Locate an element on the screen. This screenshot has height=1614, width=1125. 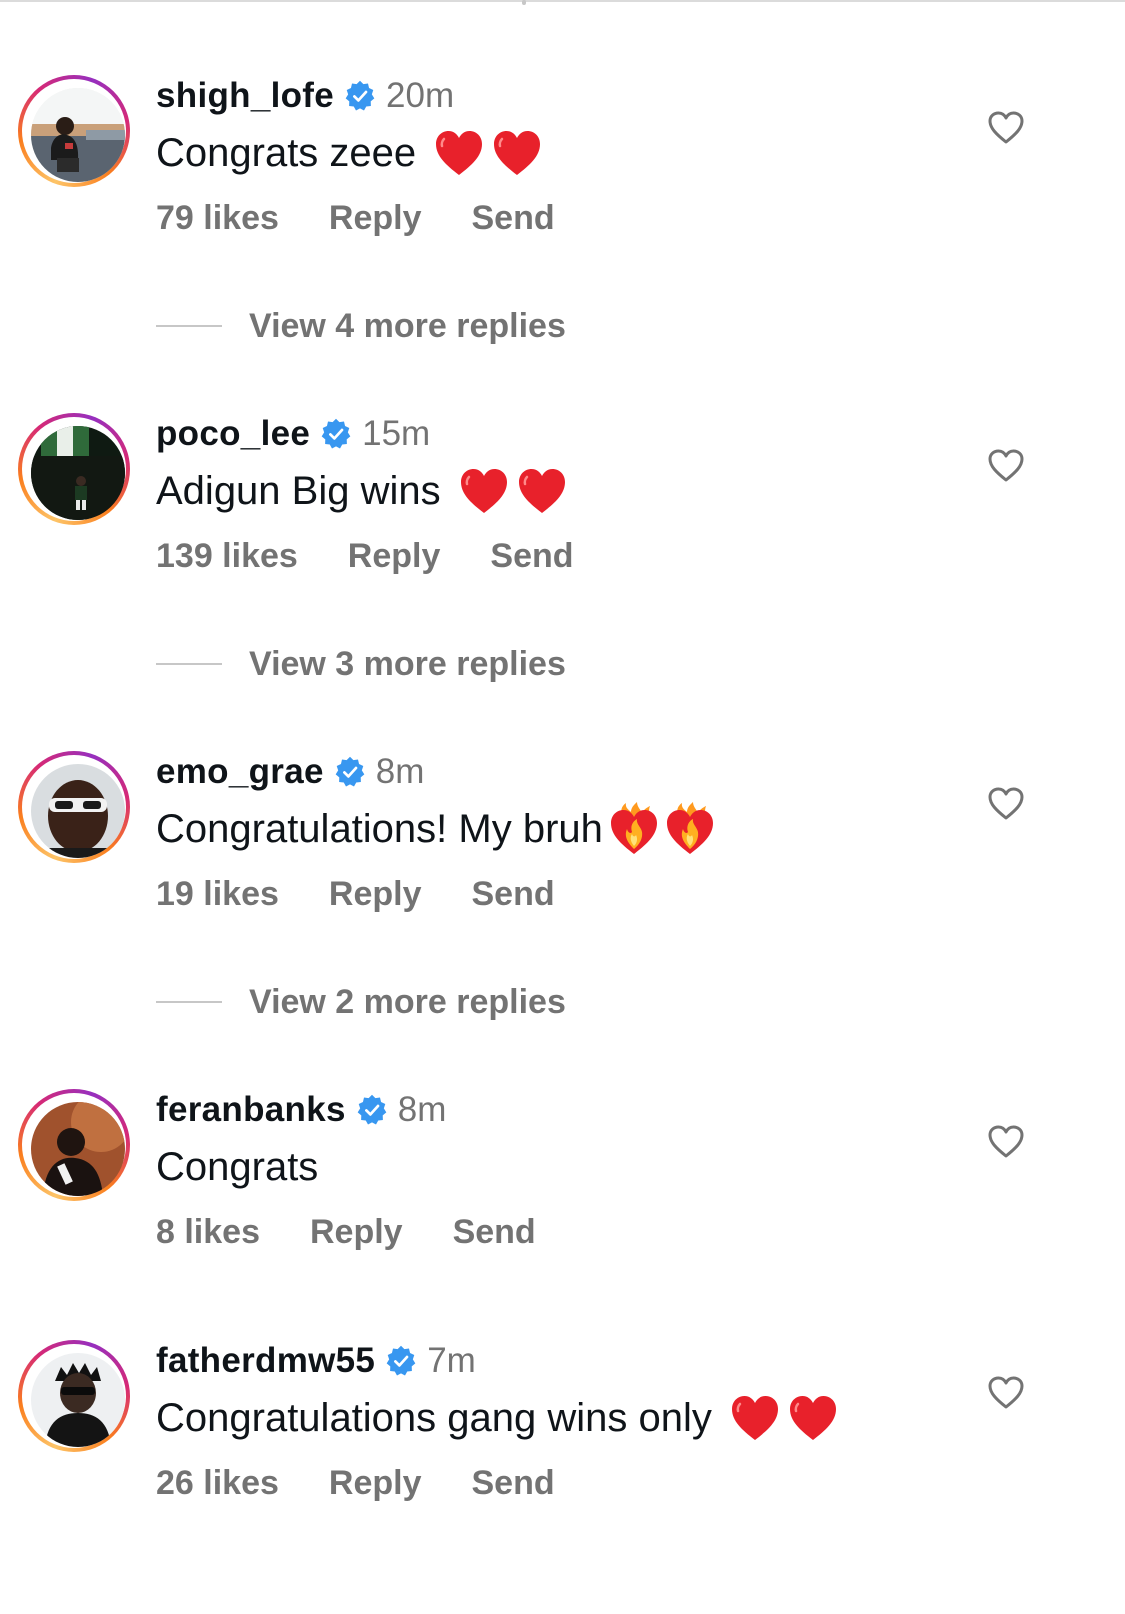
comment-body: Congrats is located at coordinates (237, 1167).